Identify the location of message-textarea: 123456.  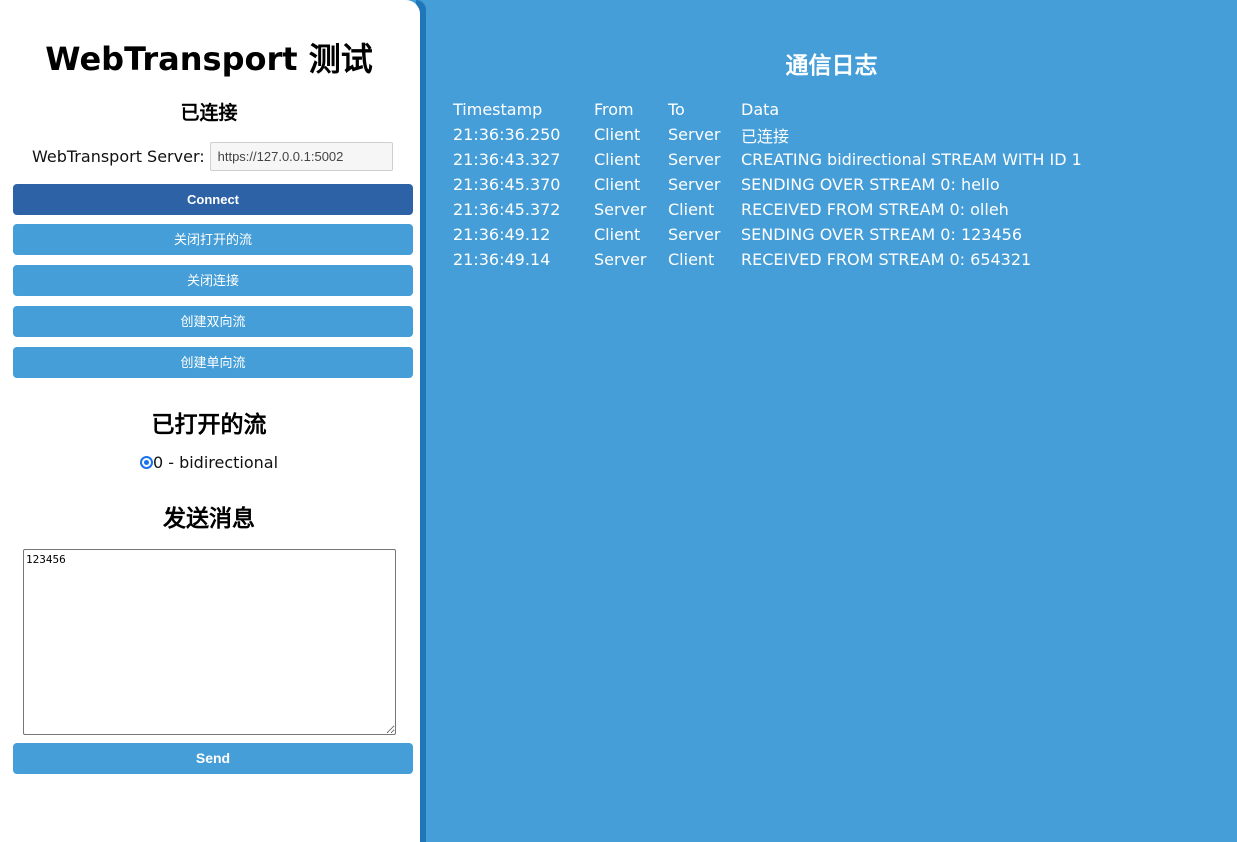
(209, 642).